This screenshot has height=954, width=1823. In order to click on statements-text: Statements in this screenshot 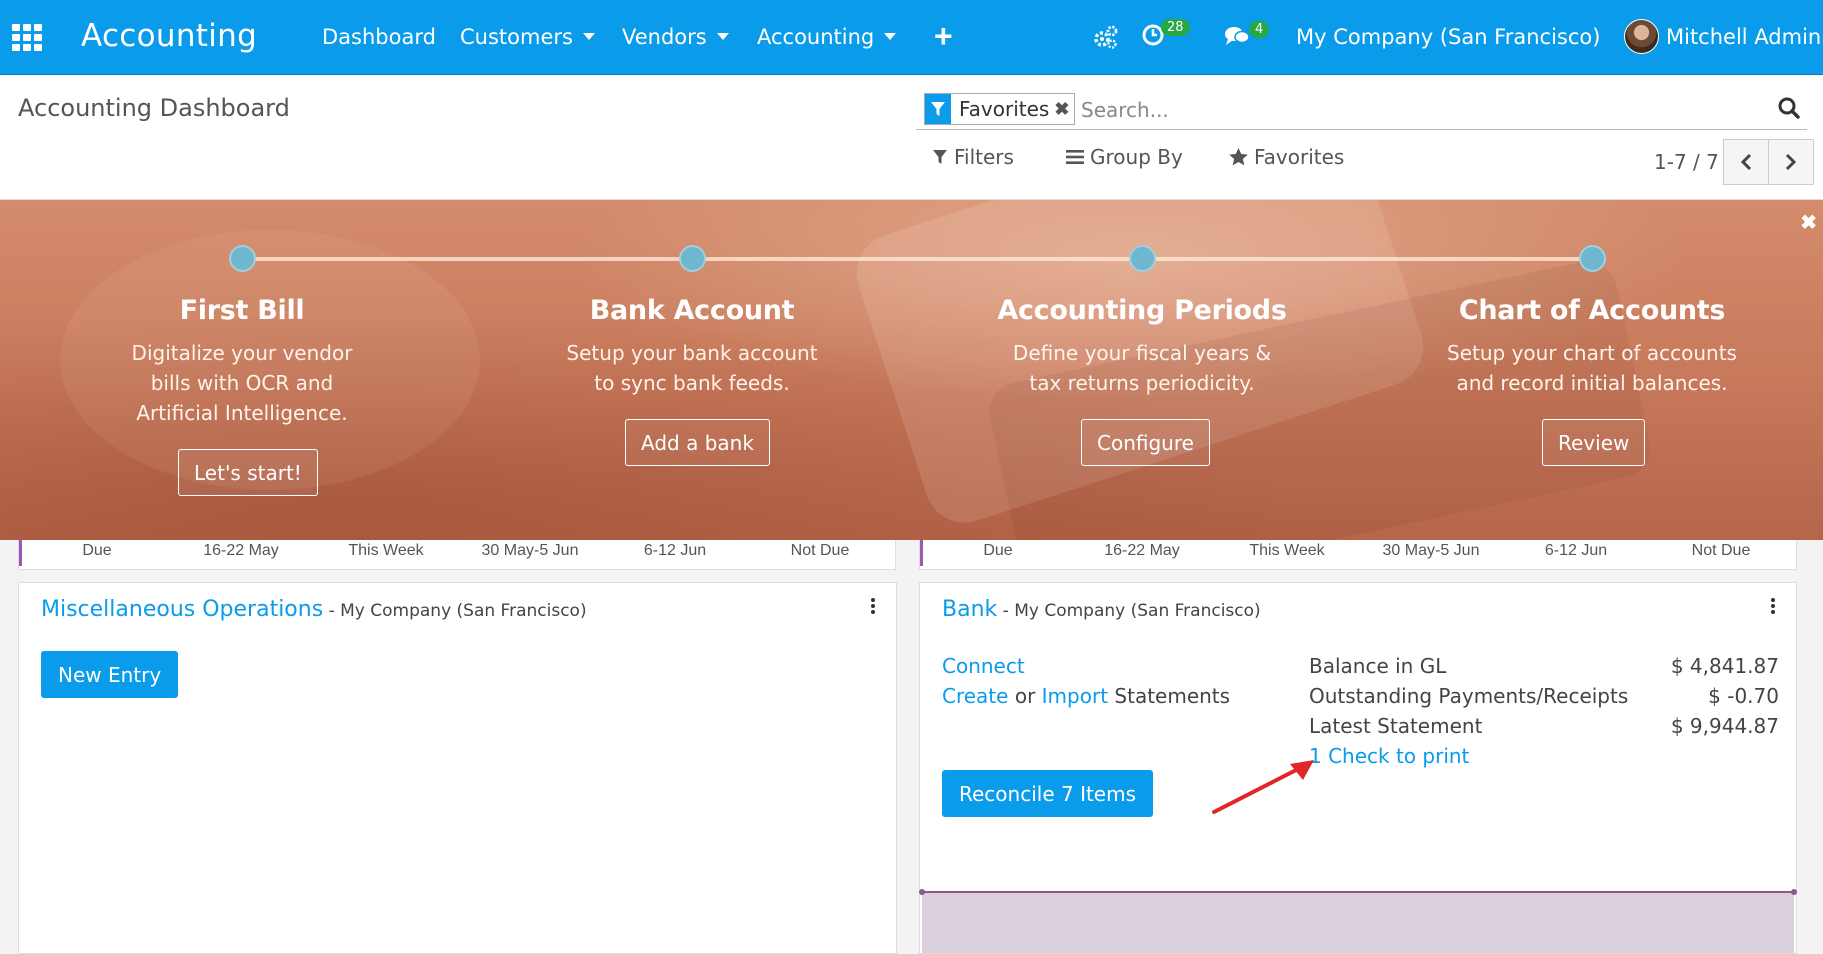, I will do `click(1169, 696)`.